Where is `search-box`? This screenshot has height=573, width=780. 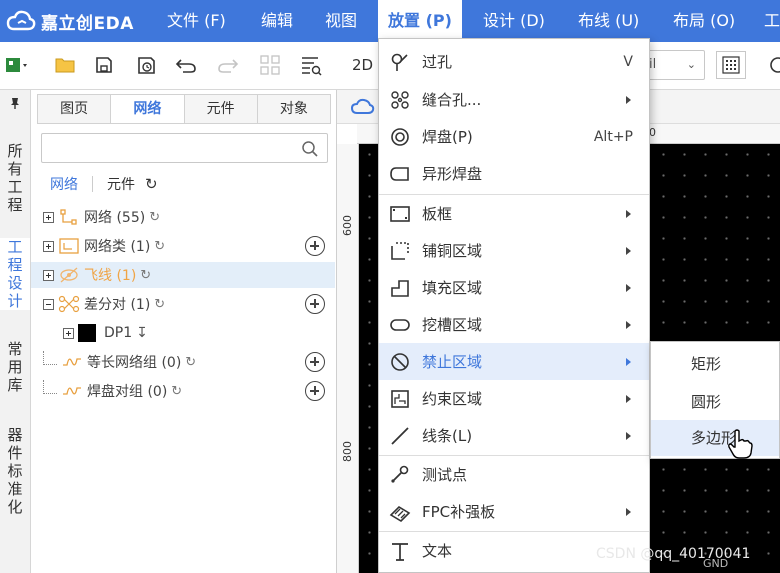 search-box is located at coordinates (184, 148).